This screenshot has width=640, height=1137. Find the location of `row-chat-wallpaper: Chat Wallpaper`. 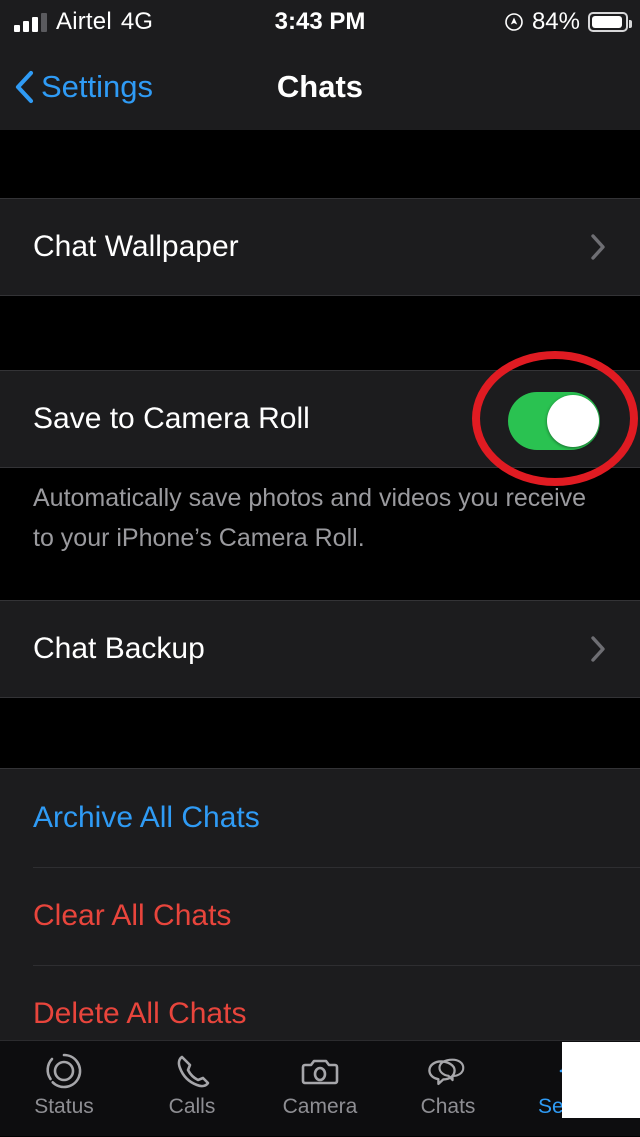

row-chat-wallpaper: Chat Wallpaper is located at coordinates (320, 247).